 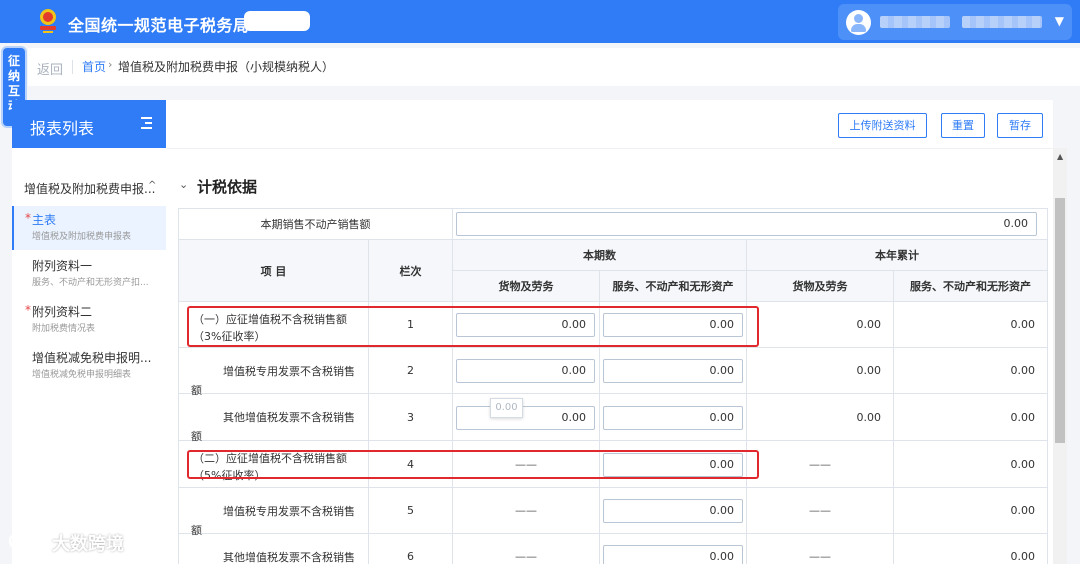 What do you see at coordinates (274, 325) in the screenshot?
I see `table-row-label: （一）应征增值税不含税销售额 （3%征收率）` at bounding box center [274, 325].